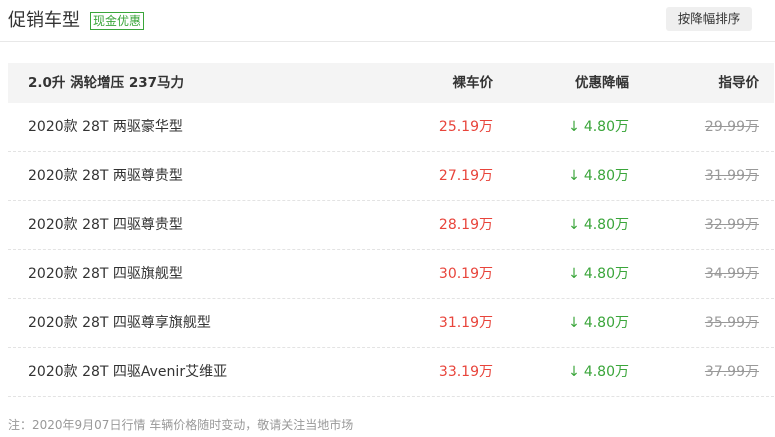 The width and height of the screenshot is (775, 437). Describe the element at coordinates (465, 274) in the screenshot. I see `net-price: 30.19万` at that location.